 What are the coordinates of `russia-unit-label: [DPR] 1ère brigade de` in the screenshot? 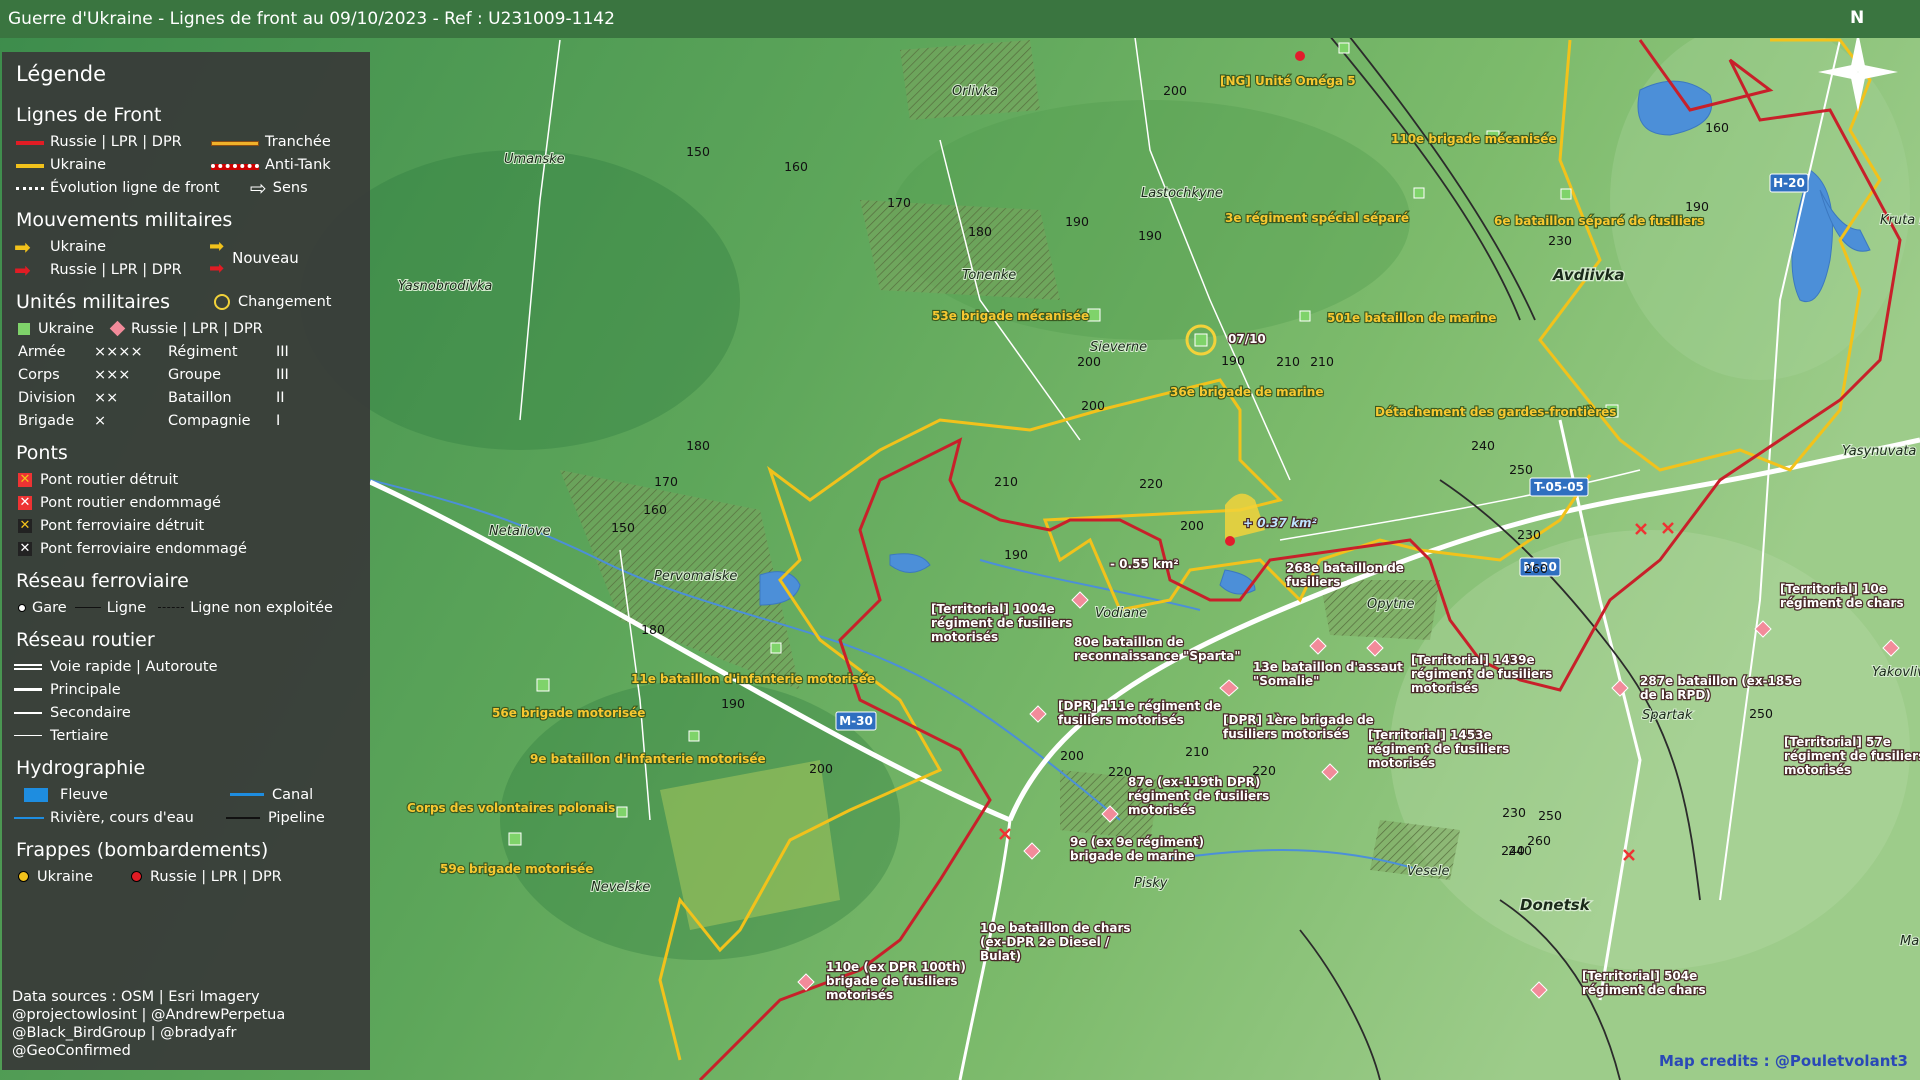 It's located at (1298, 720).